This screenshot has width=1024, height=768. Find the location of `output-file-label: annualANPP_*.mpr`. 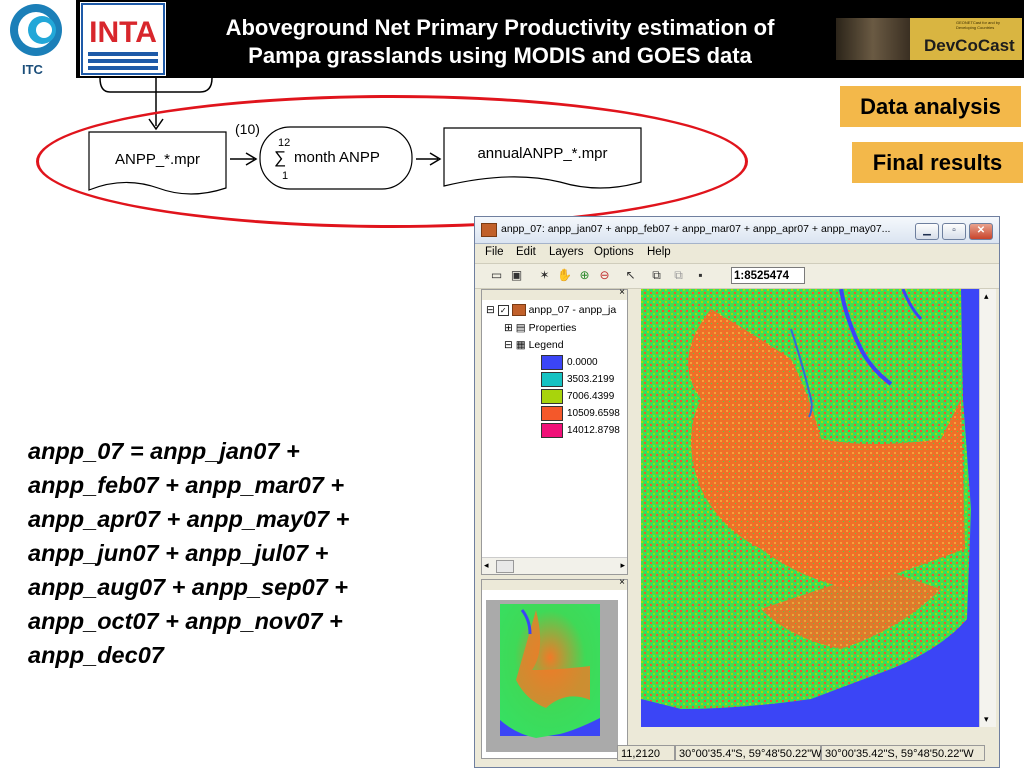

output-file-label: annualANPP_*.mpr is located at coordinates (542, 153).